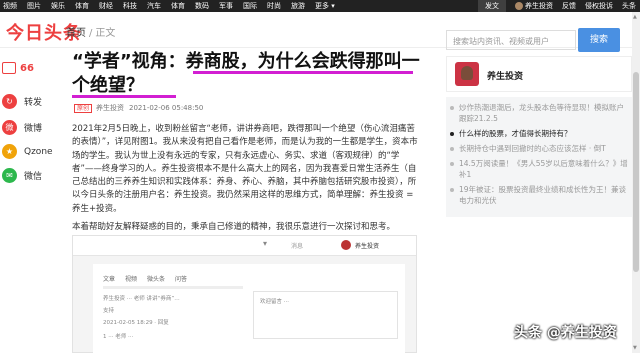 The image size is (640, 353). What do you see at coordinates (234, 227) in the screenshot?
I see `article-paragraph: 本着帮助好友解释疑惑的目的，秉承自己修道的精神，我很乐意进行一次探讨和思考。` at bounding box center [234, 227].